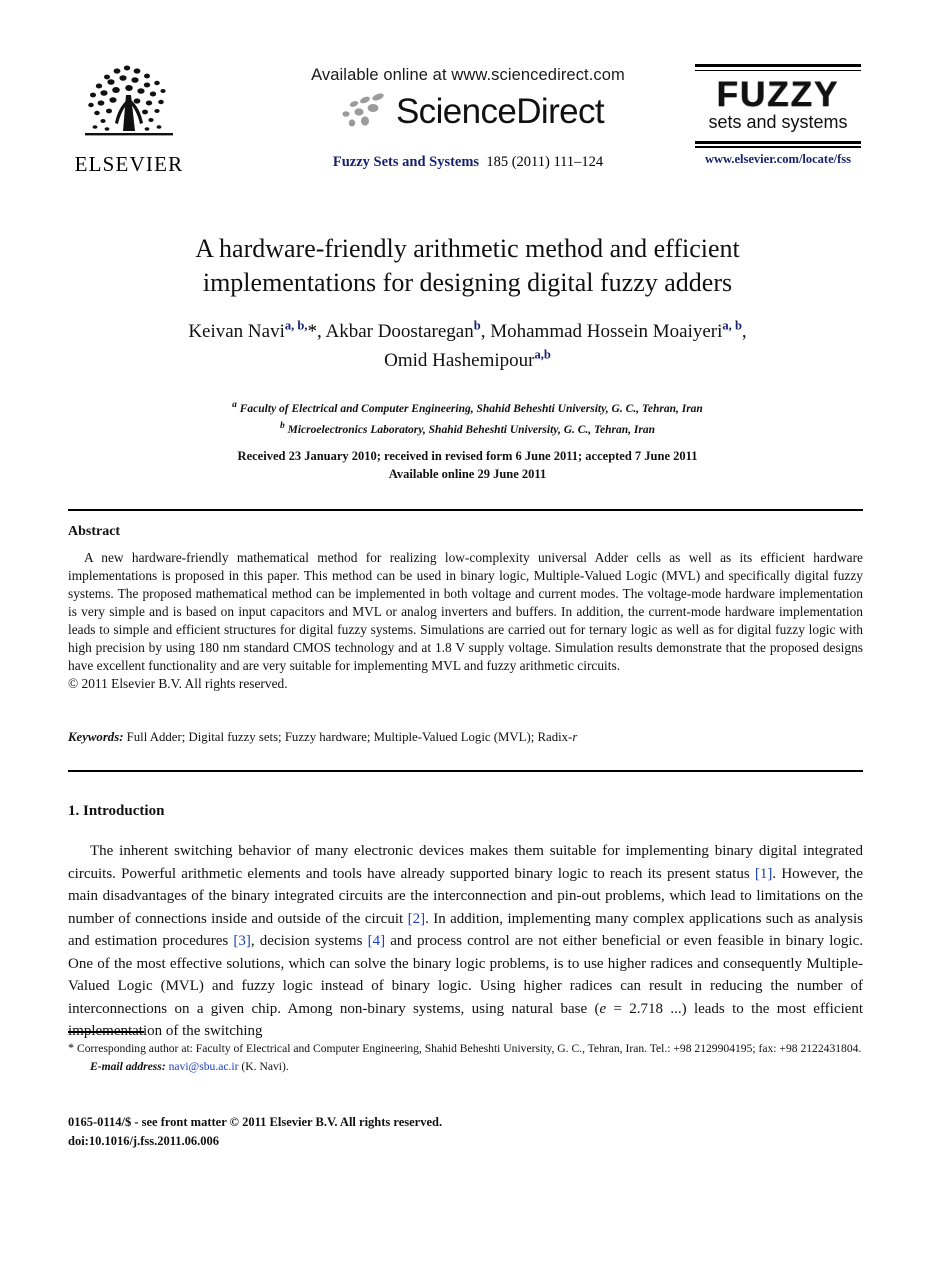 The height and width of the screenshot is (1266, 935). Describe the element at coordinates (406, 162) in the screenshot. I see `journal-name: Fuzzy Sets and Systems` at that location.